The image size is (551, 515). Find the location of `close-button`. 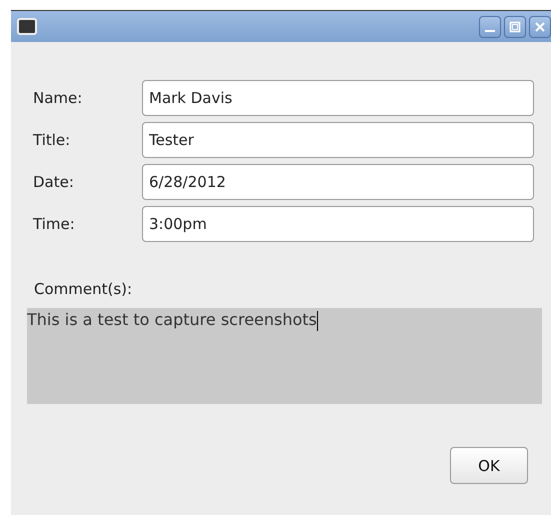

close-button is located at coordinates (540, 27).